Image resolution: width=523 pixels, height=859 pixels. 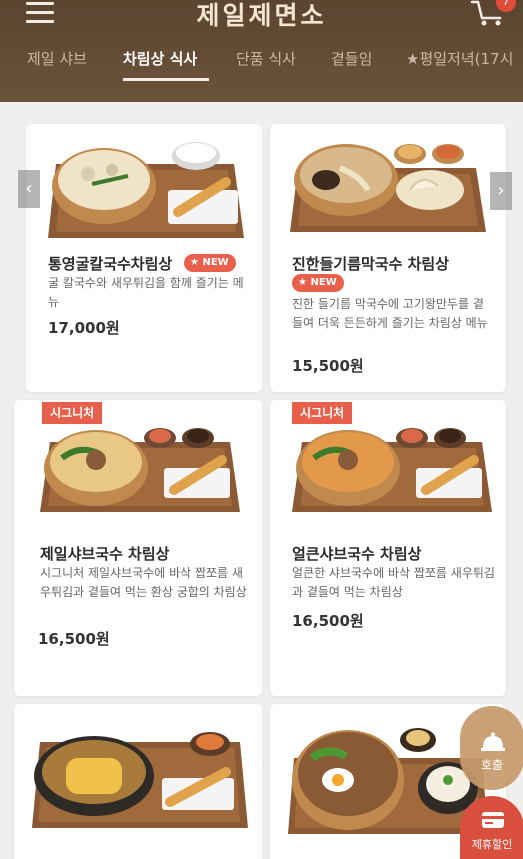 I want to click on carousel-next-arrow: ›, so click(x=501, y=191).